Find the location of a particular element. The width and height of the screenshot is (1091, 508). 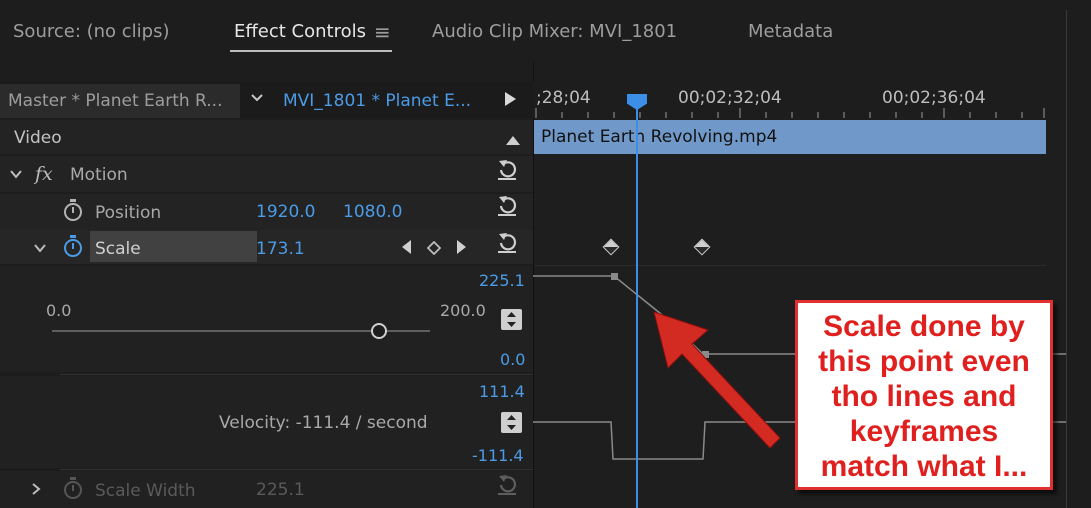

panel-menu-icon: ≡ is located at coordinates (382, 32).